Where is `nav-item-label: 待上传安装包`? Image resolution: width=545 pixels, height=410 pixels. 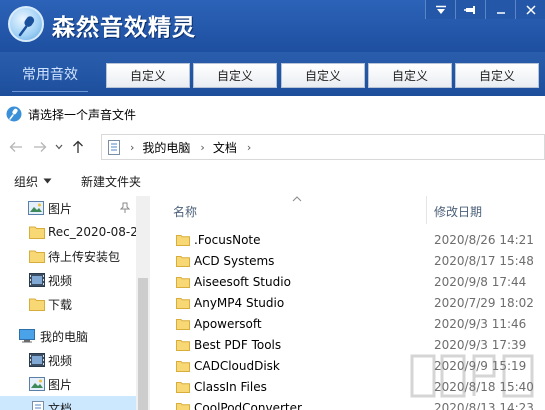 nav-item-label: 待上传安装包 is located at coordinates (84, 256).